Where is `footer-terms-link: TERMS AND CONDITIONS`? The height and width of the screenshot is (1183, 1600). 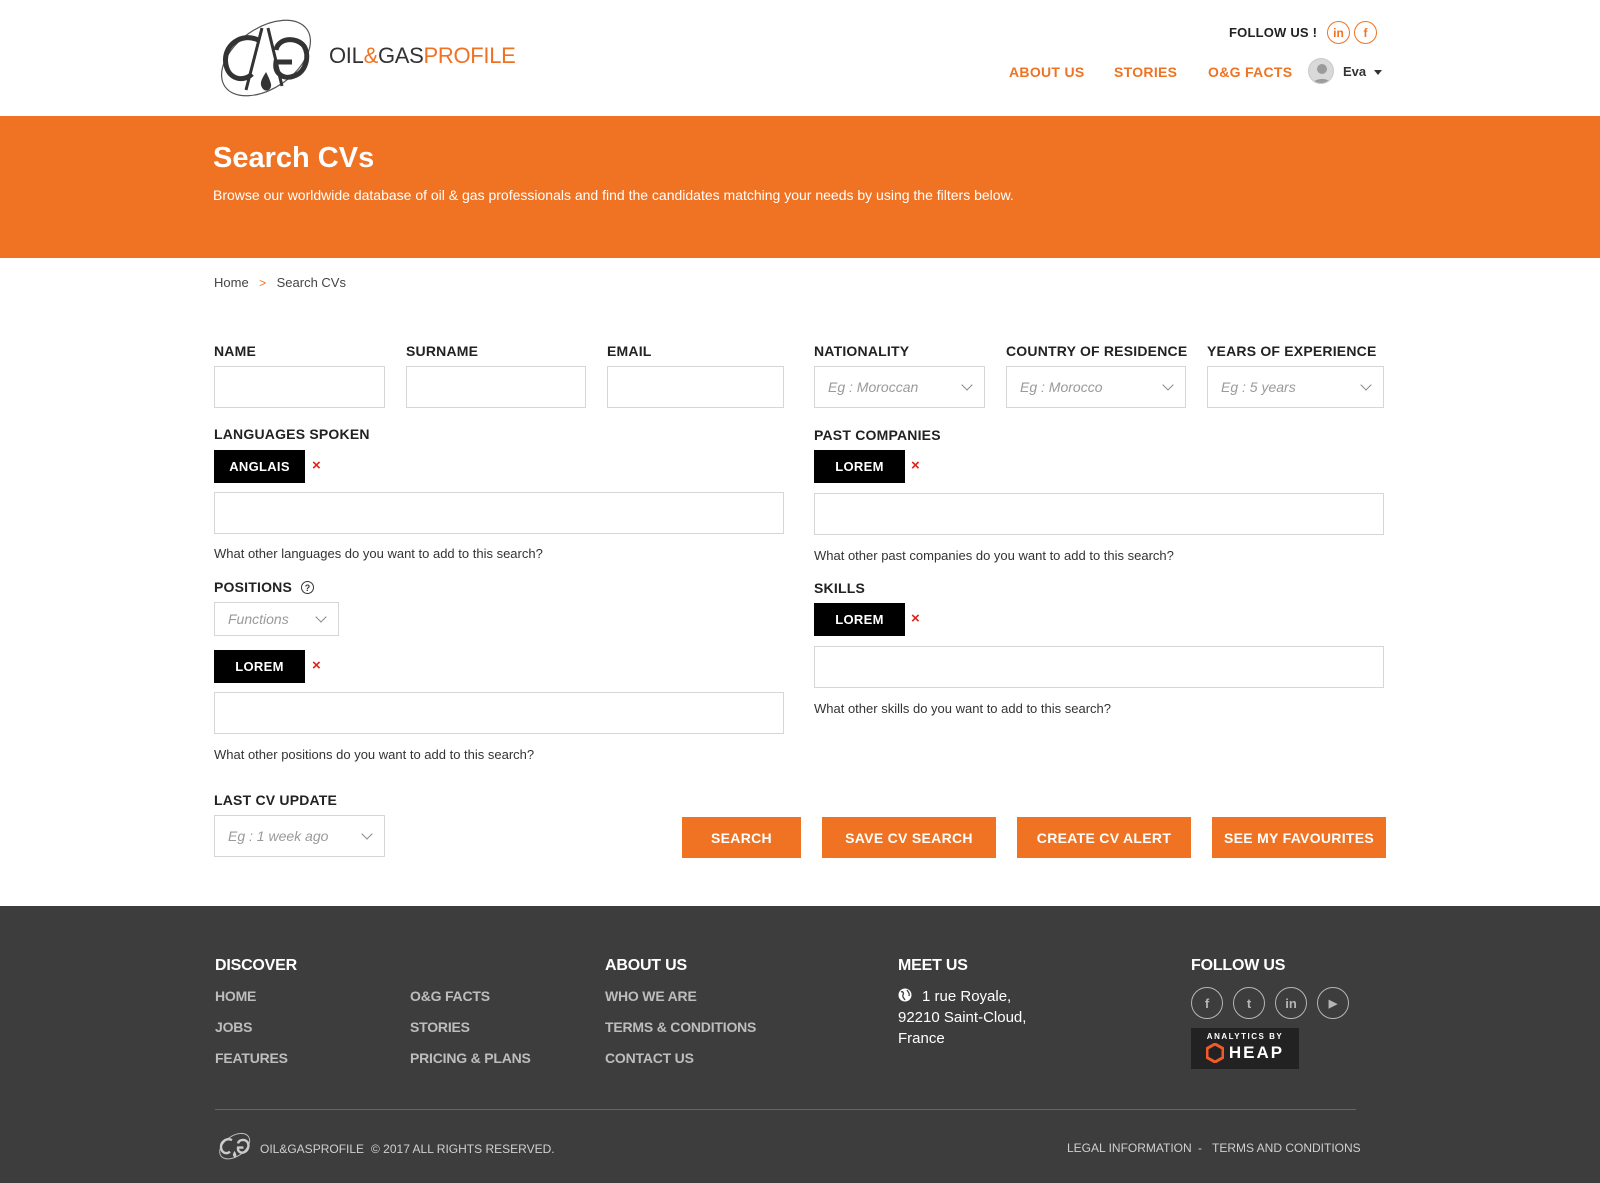 footer-terms-link: TERMS AND CONDITIONS is located at coordinates (1286, 1148).